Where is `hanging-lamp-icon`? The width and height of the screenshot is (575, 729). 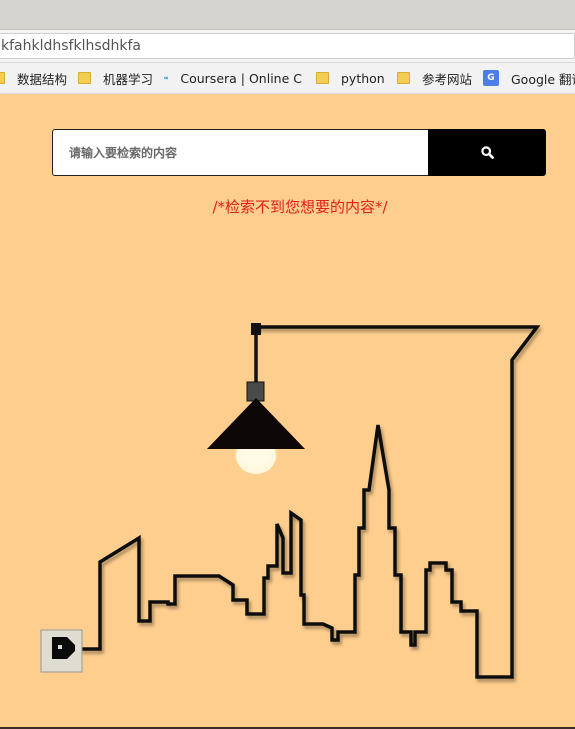 hanging-lamp-icon is located at coordinates (256, 399).